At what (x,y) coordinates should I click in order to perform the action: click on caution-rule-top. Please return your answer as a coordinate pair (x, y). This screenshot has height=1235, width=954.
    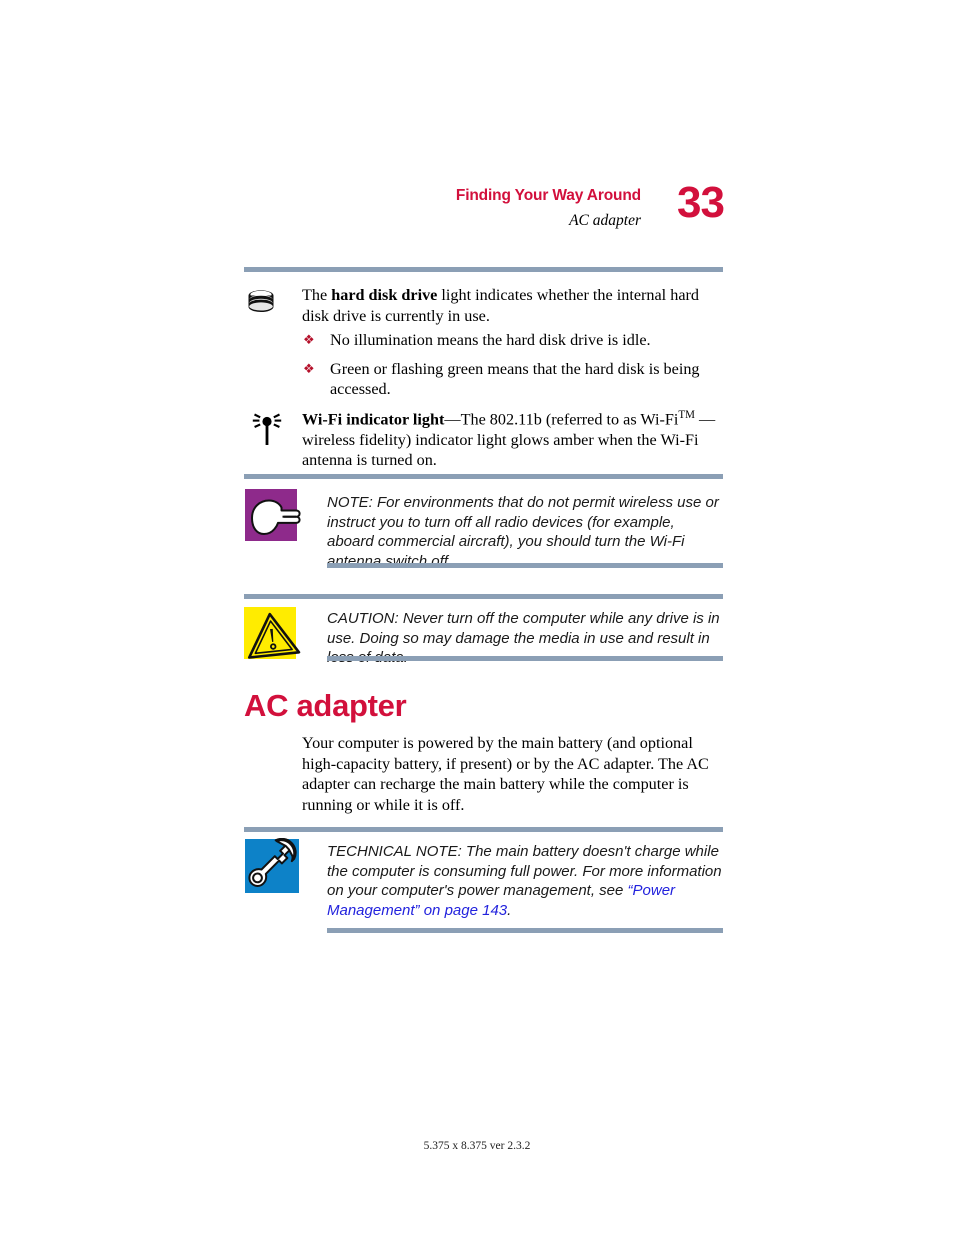
    Looking at the image, I should click on (483, 596).